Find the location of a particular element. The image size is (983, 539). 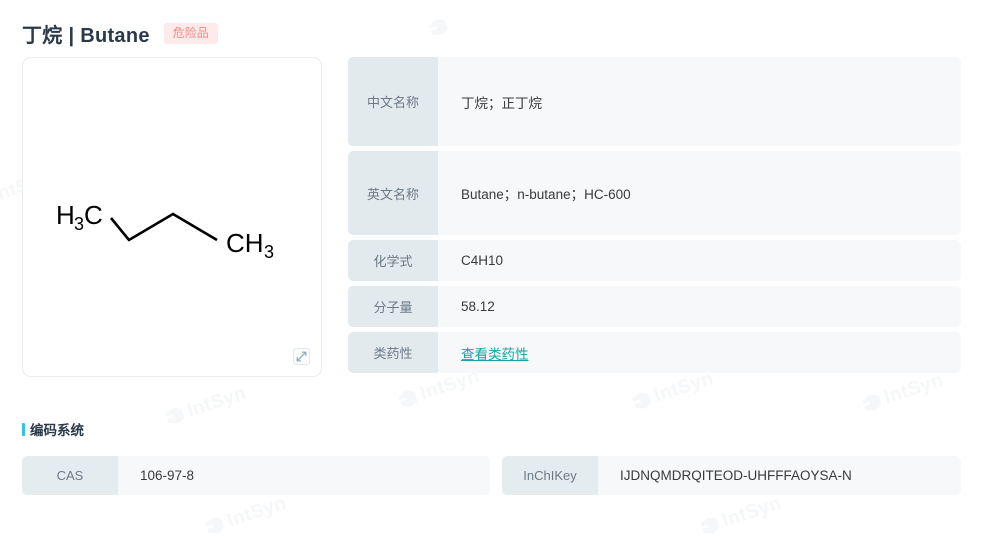

section-accent-bar is located at coordinates (23, 429).